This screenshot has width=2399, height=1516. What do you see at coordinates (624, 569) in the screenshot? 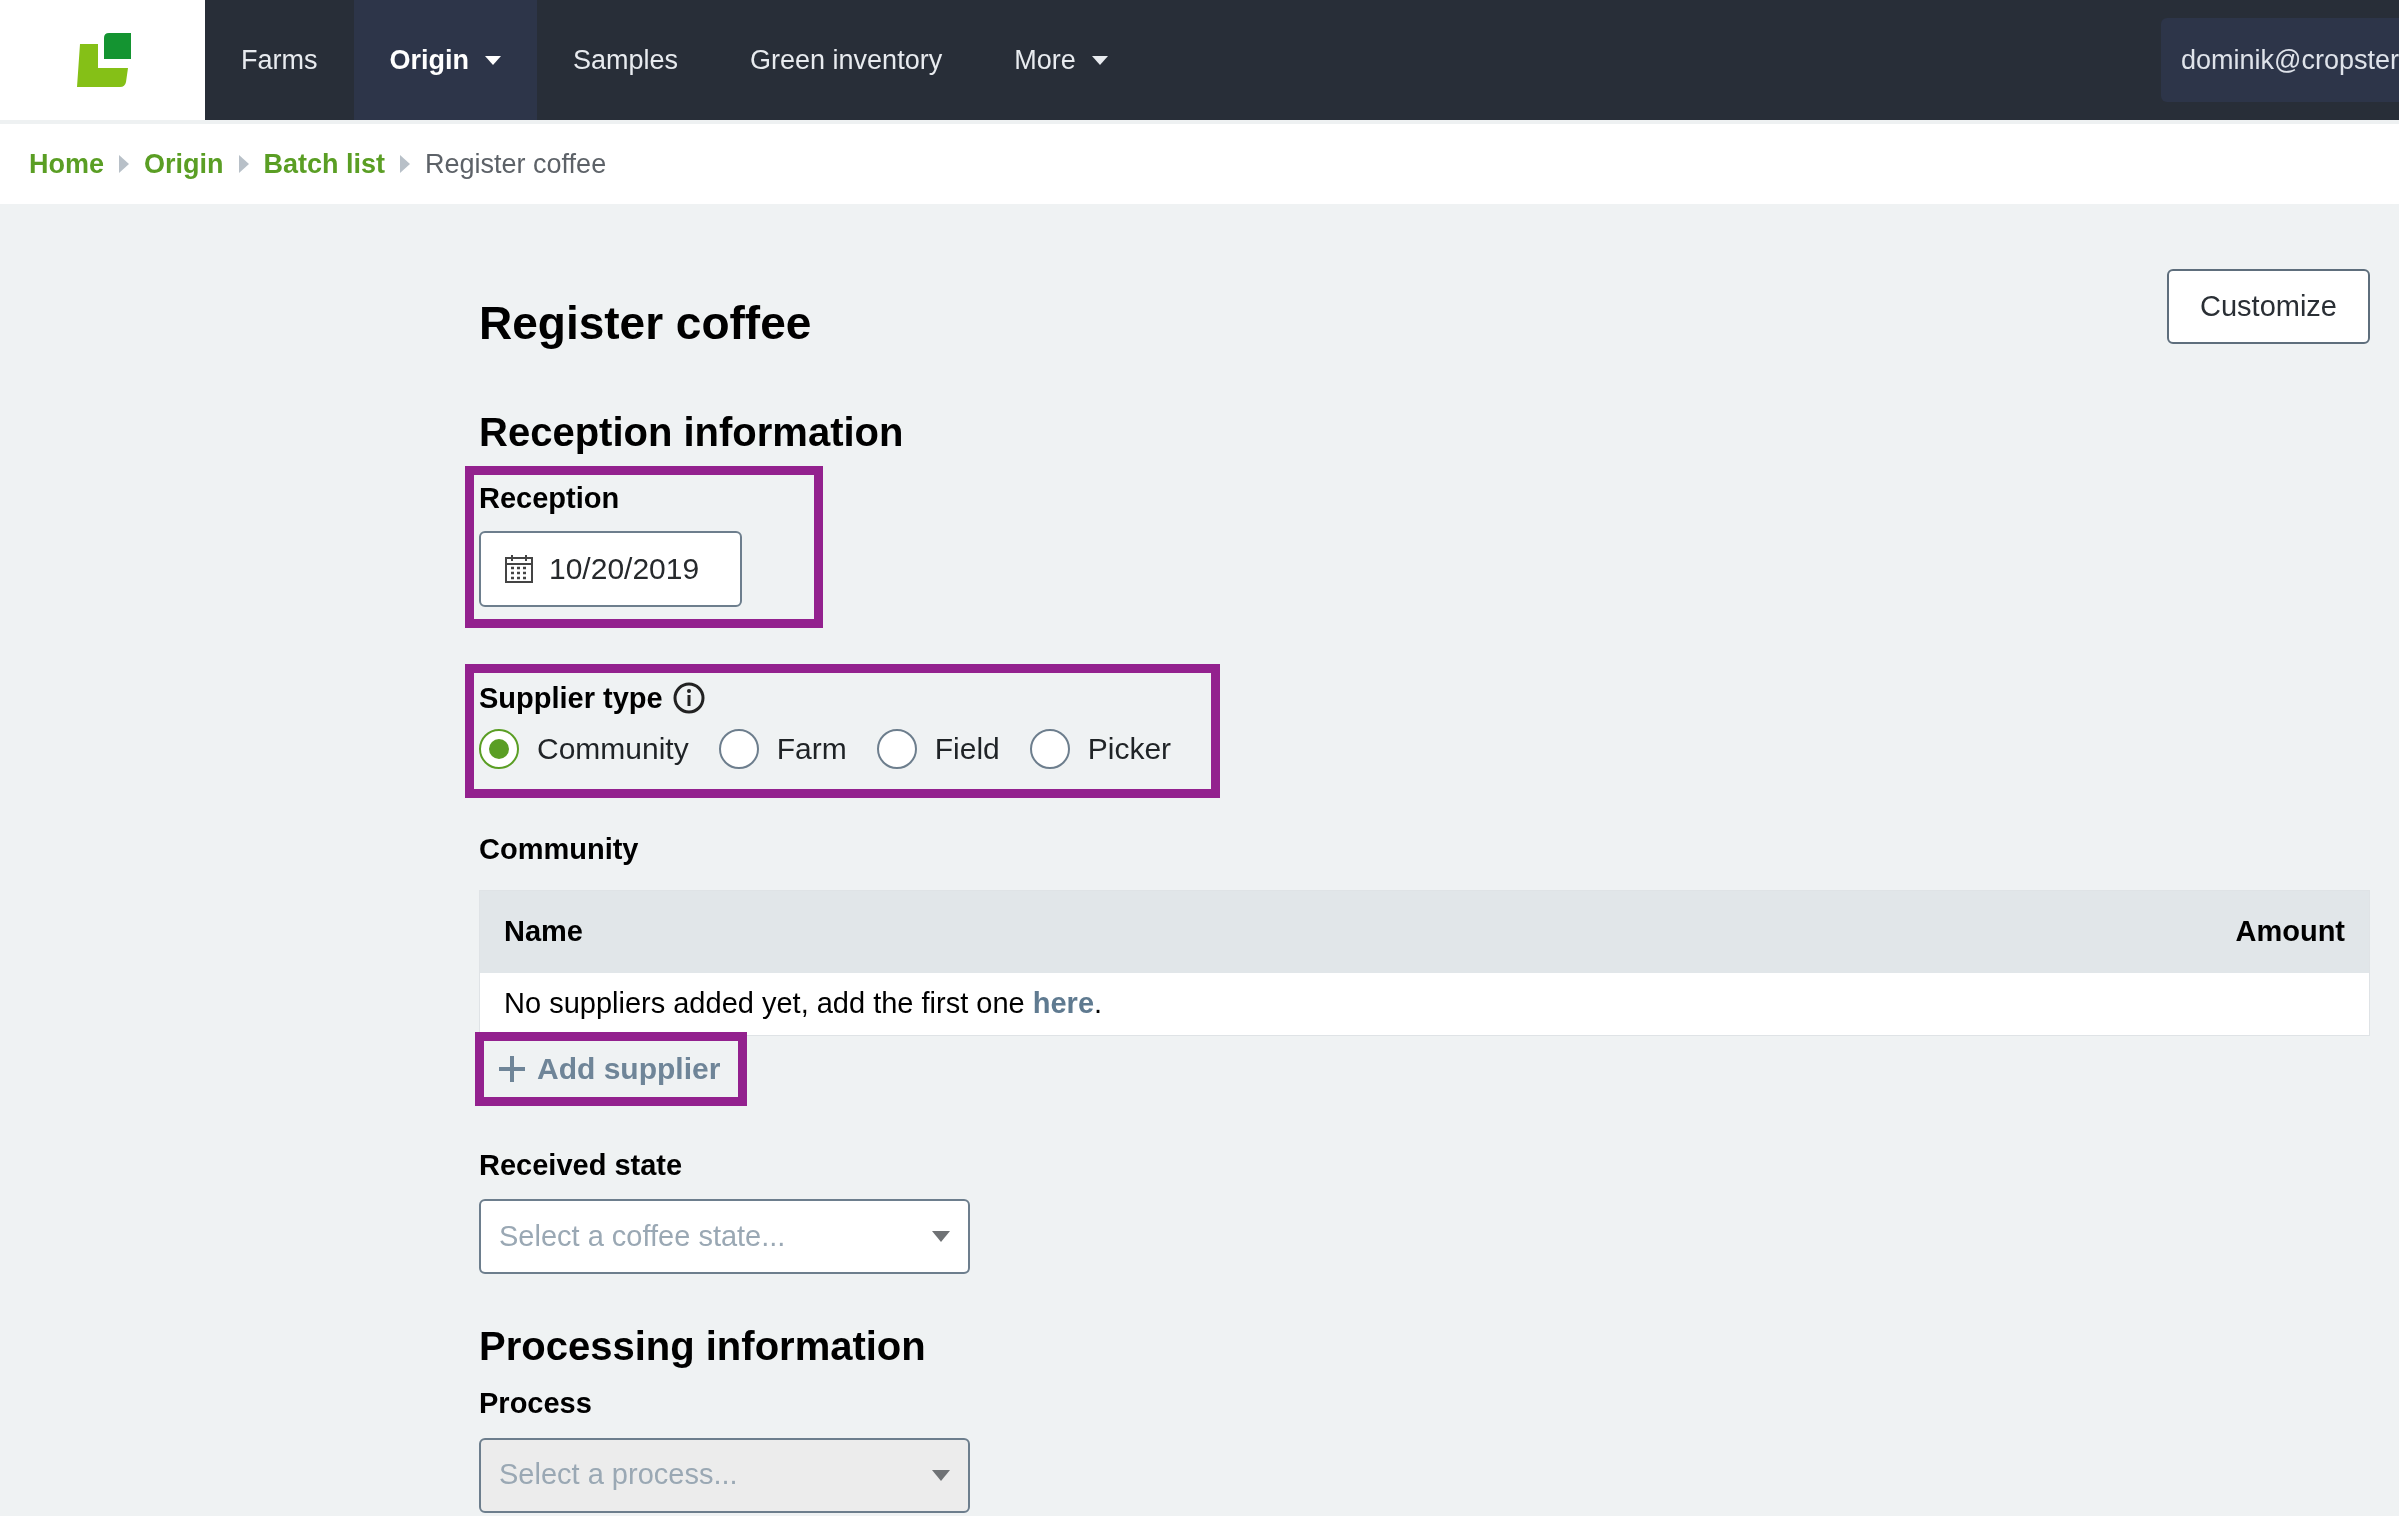
I see `date-value: 10/20/2019` at bounding box center [624, 569].